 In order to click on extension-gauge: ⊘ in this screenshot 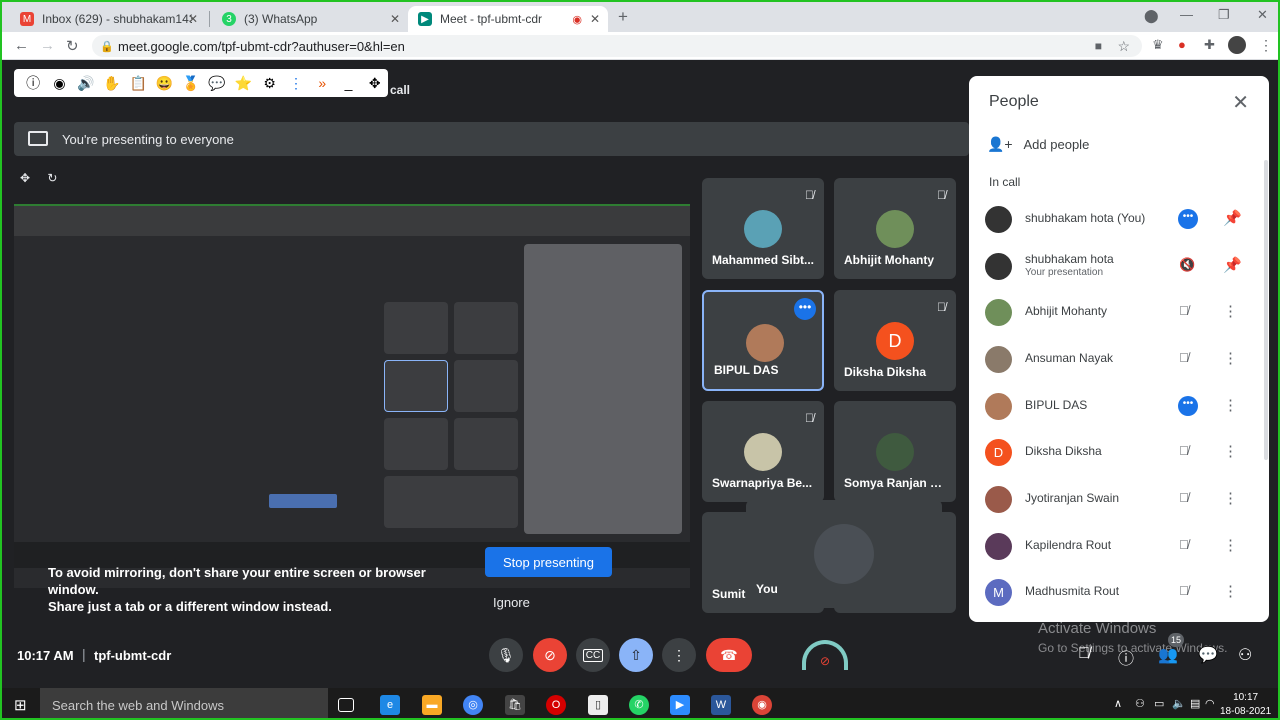, I will do `click(825, 655)`.